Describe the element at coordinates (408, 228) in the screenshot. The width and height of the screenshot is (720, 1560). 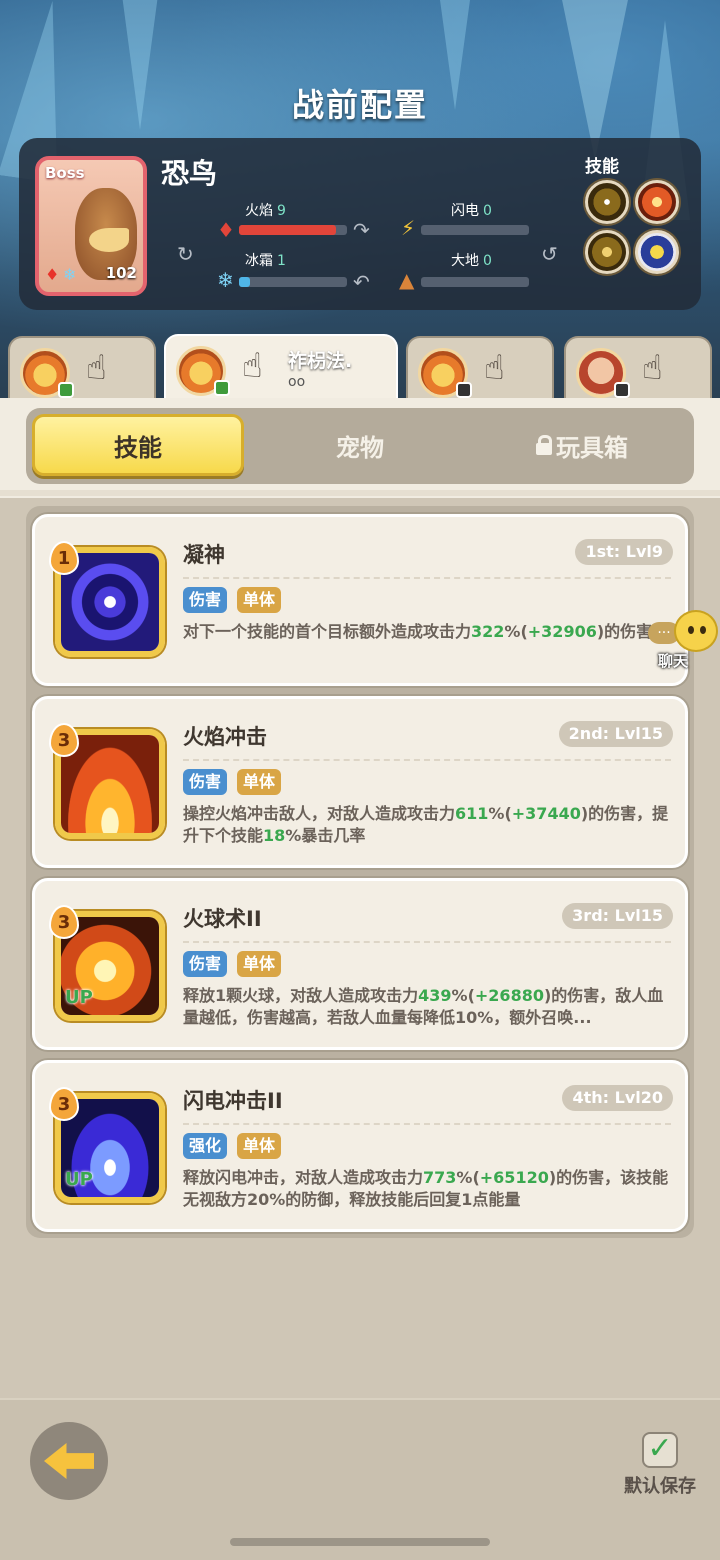
I see `lightning-icon: ⚡` at that location.